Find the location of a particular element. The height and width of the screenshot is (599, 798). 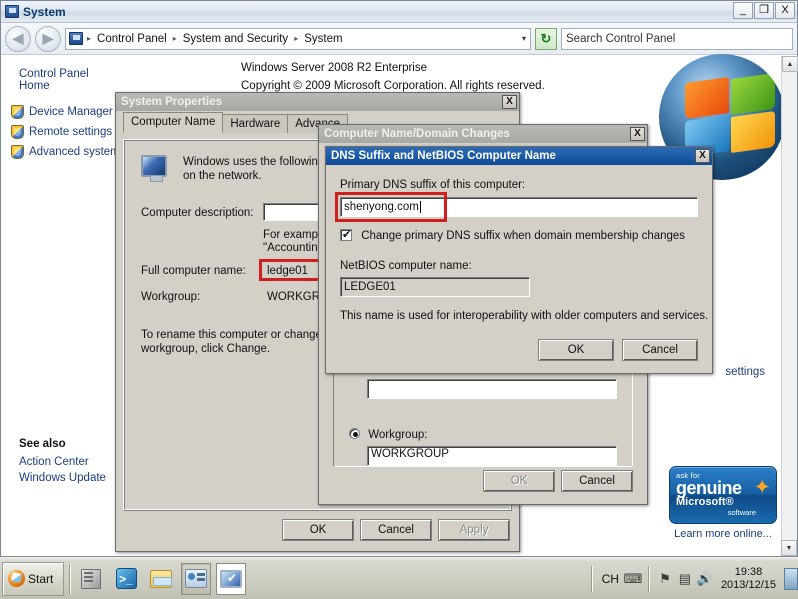

breadcrumb-system-and-security: System and Security is located at coordinates (235, 39).